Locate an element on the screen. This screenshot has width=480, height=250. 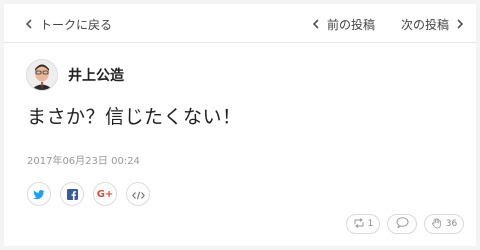
share-twitter-button is located at coordinates (39, 194).